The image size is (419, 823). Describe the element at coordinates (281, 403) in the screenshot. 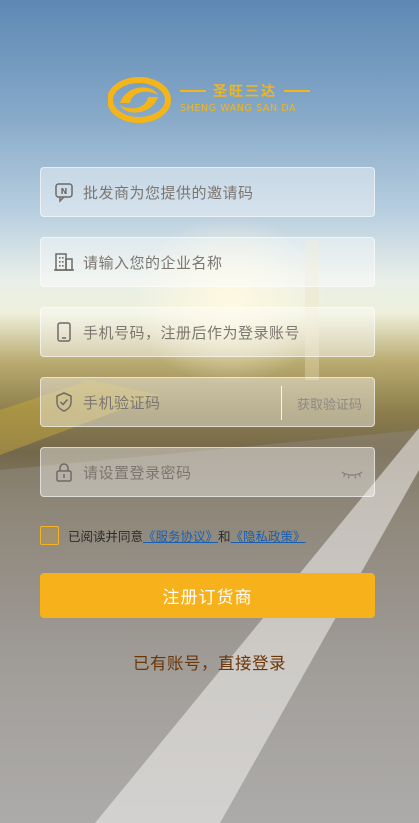

I see `field-divider` at that location.